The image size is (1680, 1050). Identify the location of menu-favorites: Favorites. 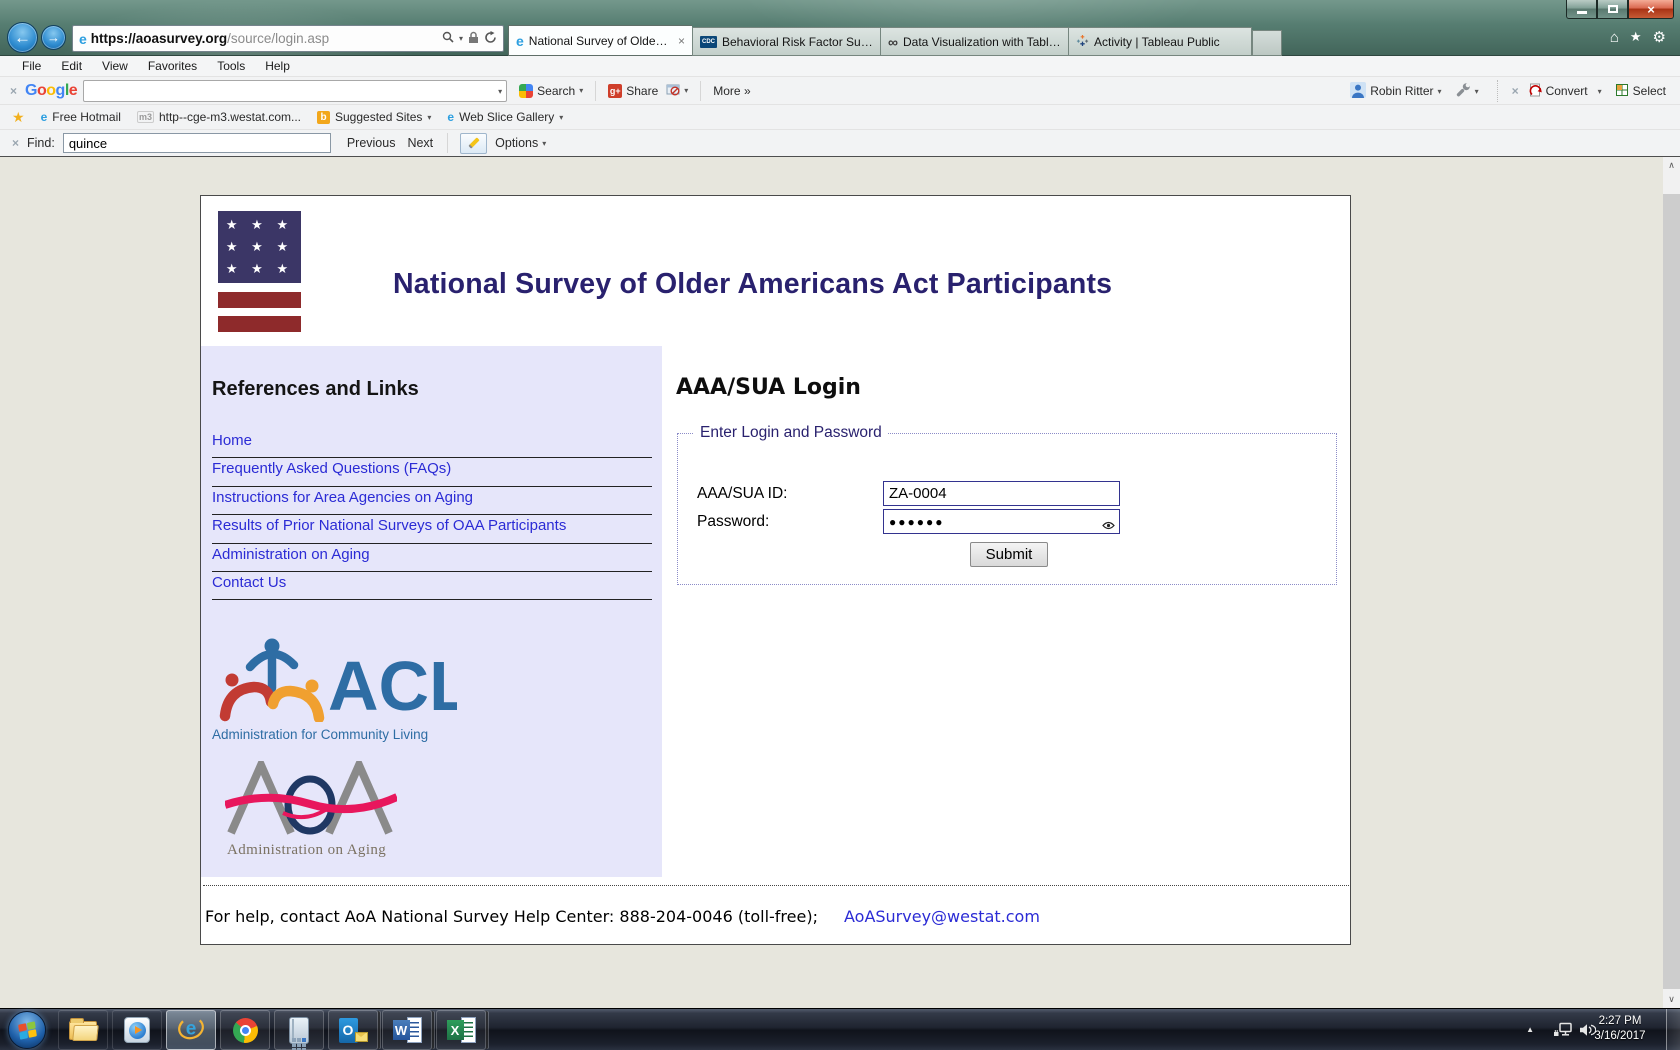
(172, 66).